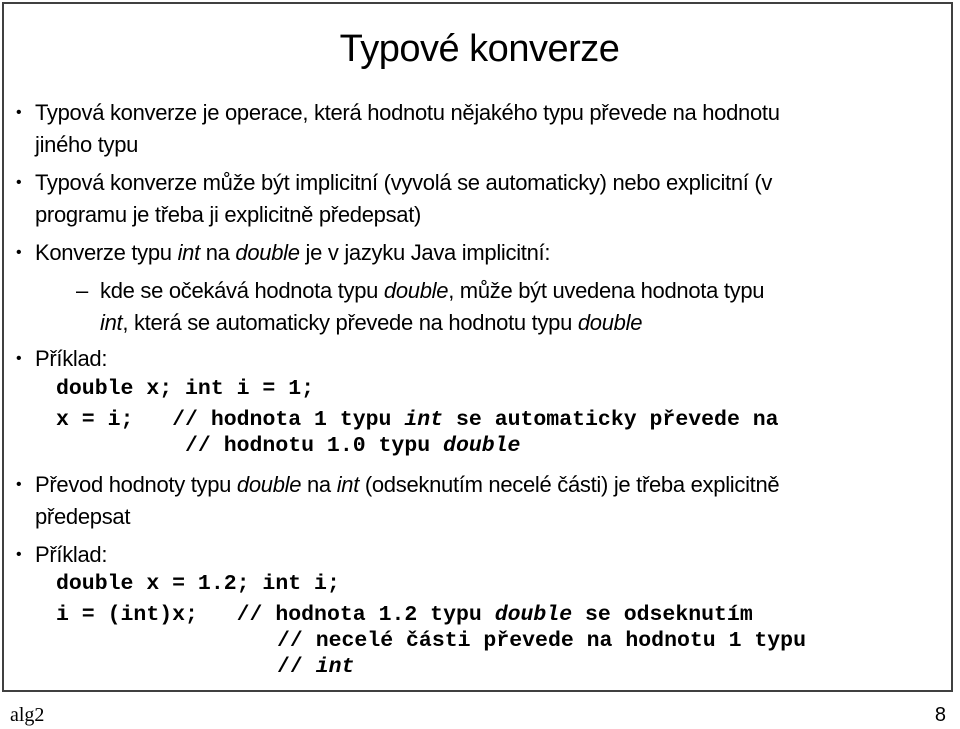 The image size is (960, 729). I want to click on text: kde se očekává hodnota typu, so click(242, 290).